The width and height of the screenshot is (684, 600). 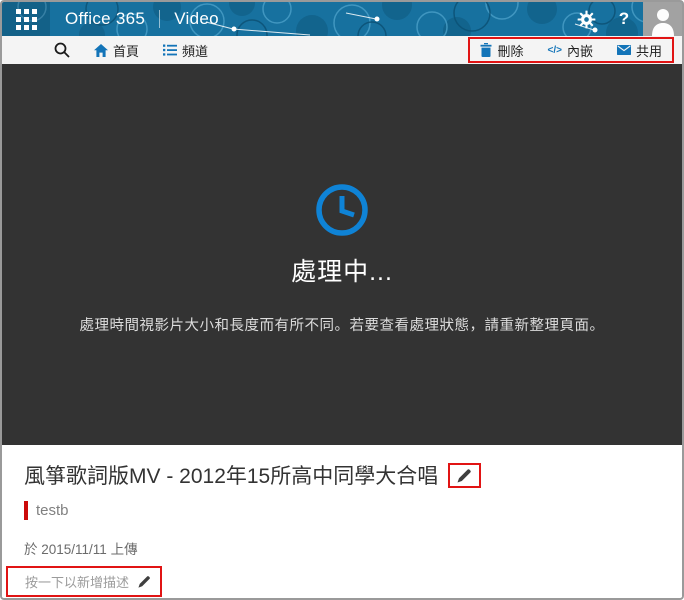 What do you see at coordinates (231, 476) in the screenshot?
I see `video-title: 風箏歌詞版MV - 2012年15所高中同學大合唱` at bounding box center [231, 476].